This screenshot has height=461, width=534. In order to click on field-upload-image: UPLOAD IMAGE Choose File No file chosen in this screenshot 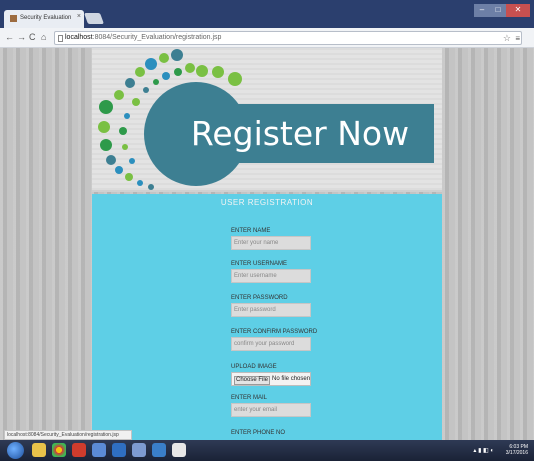, I will do `click(301, 375)`.